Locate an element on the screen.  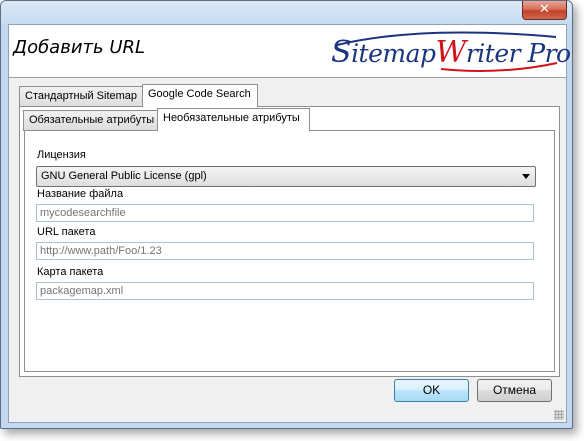
tab-label: Обязательные атрибуты is located at coordinates (92, 120).